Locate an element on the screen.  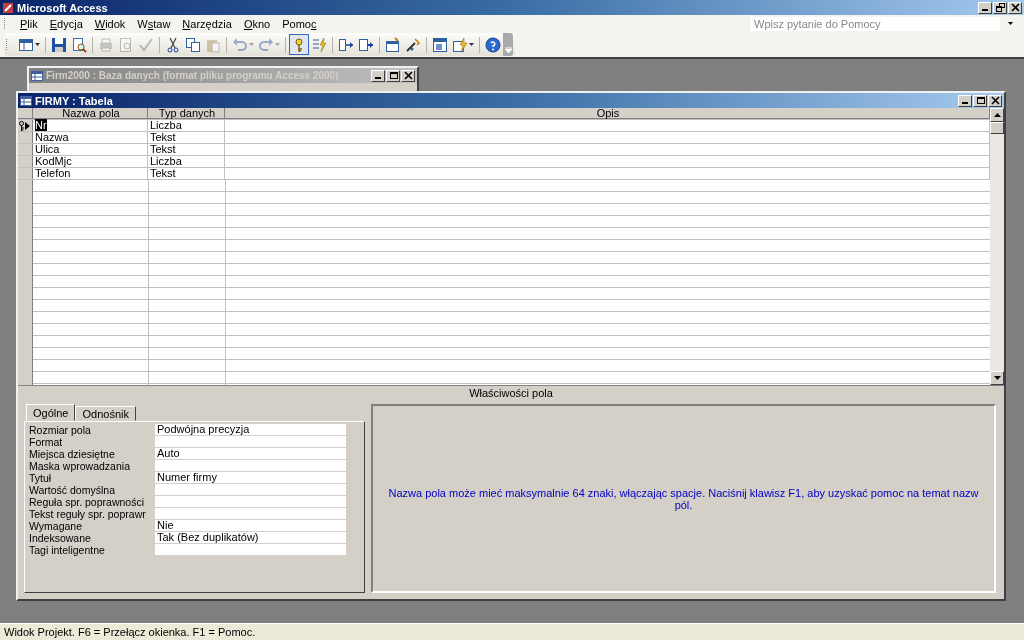
scroll-down-button is located at coordinates (997, 378).